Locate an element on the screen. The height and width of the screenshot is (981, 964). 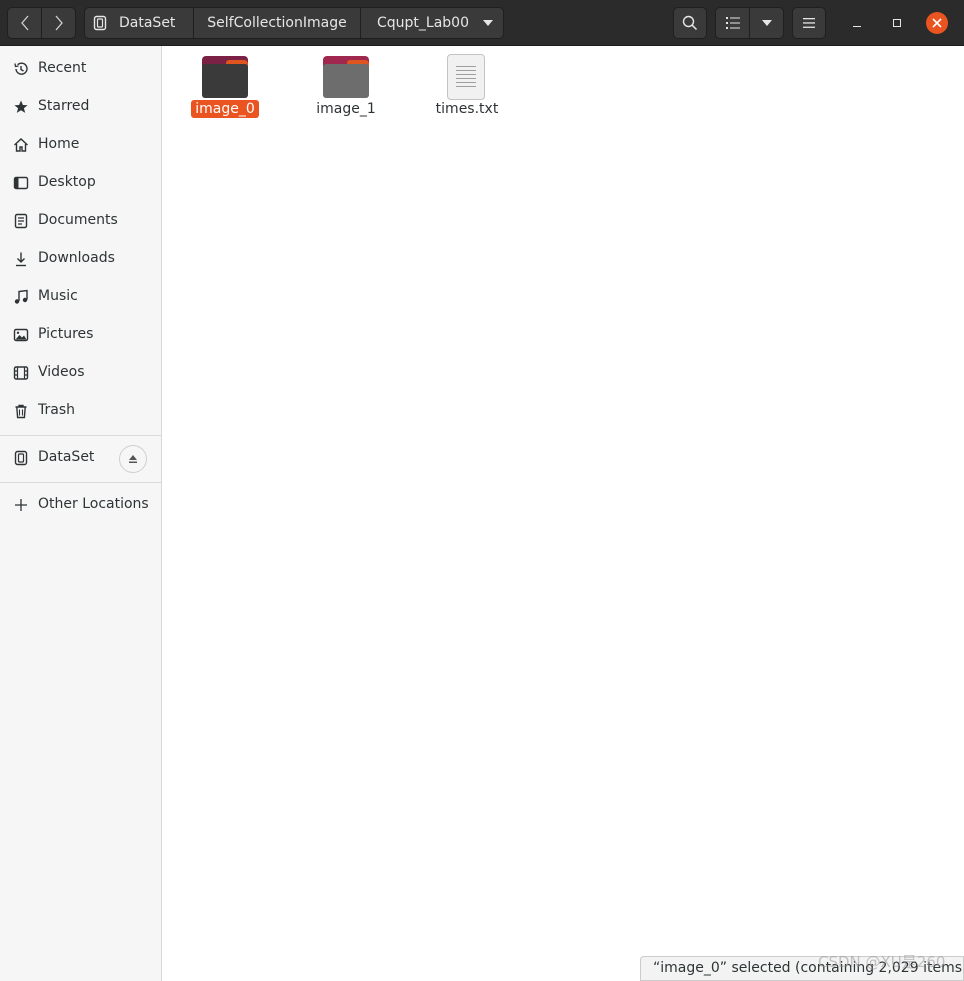
menu-button is located at coordinates (809, 23).